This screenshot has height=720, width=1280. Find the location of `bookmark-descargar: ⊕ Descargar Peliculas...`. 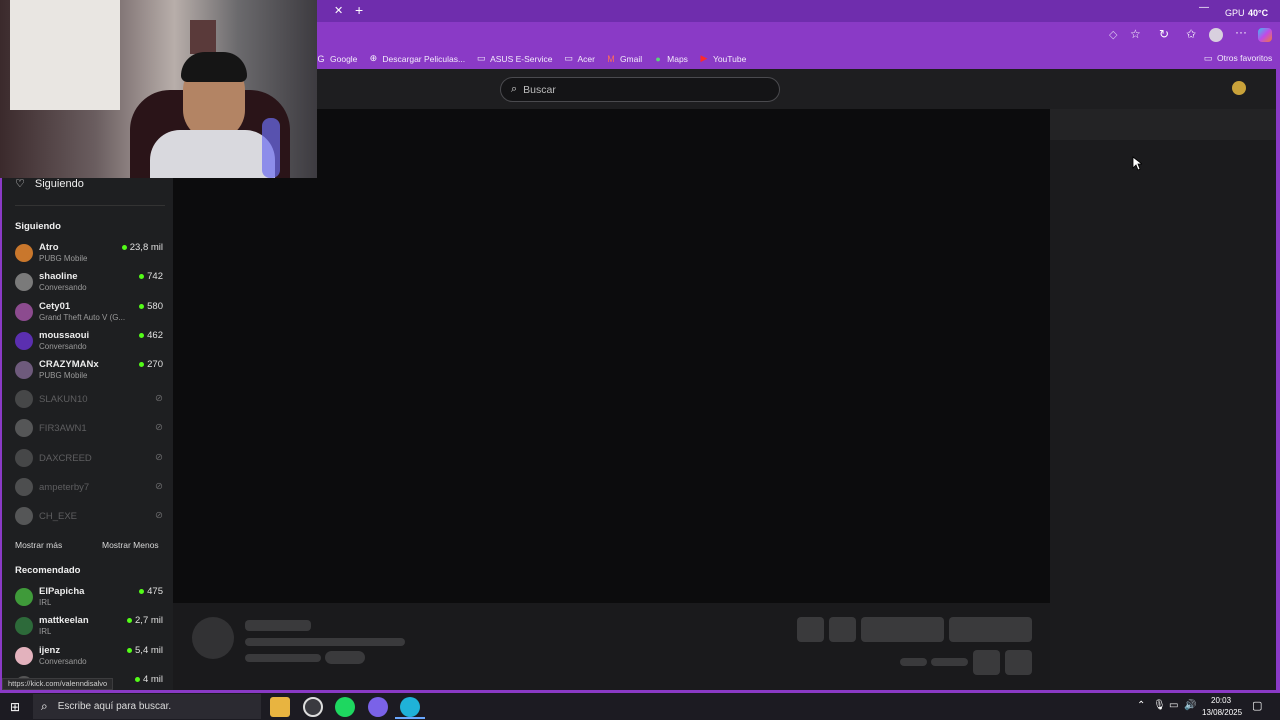

bookmark-descargar: ⊕ Descargar Peliculas... is located at coordinates (416, 58).